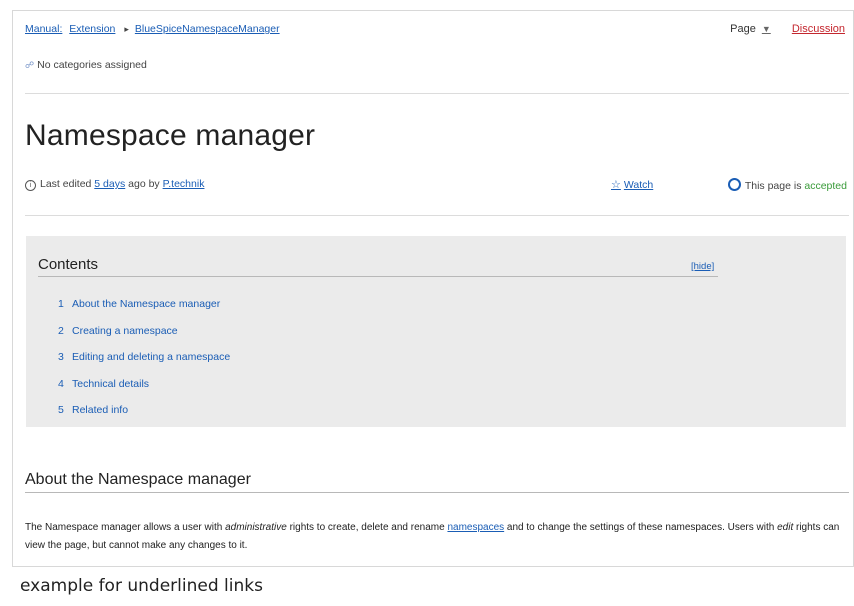 The height and width of the screenshot is (606, 854). What do you see at coordinates (100, 410) in the screenshot?
I see `toc-item-label: Related info` at bounding box center [100, 410].